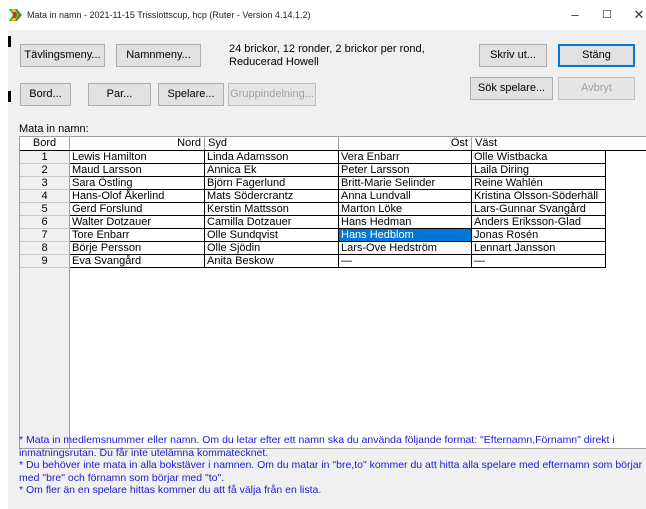  Describe the element at coordinates (45, 248) in the screenshot. I see `table-number-cell: 8` at that location.